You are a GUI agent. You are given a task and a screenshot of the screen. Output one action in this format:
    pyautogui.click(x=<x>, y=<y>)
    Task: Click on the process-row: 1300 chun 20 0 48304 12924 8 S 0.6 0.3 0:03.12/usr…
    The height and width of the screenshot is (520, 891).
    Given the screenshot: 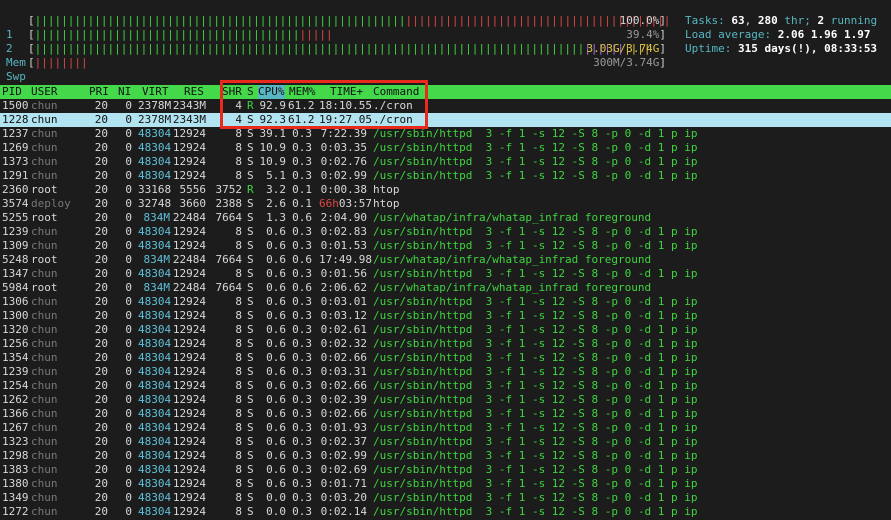 What is the action you would take?
    pyautogui.click(x=445, y=316)
    